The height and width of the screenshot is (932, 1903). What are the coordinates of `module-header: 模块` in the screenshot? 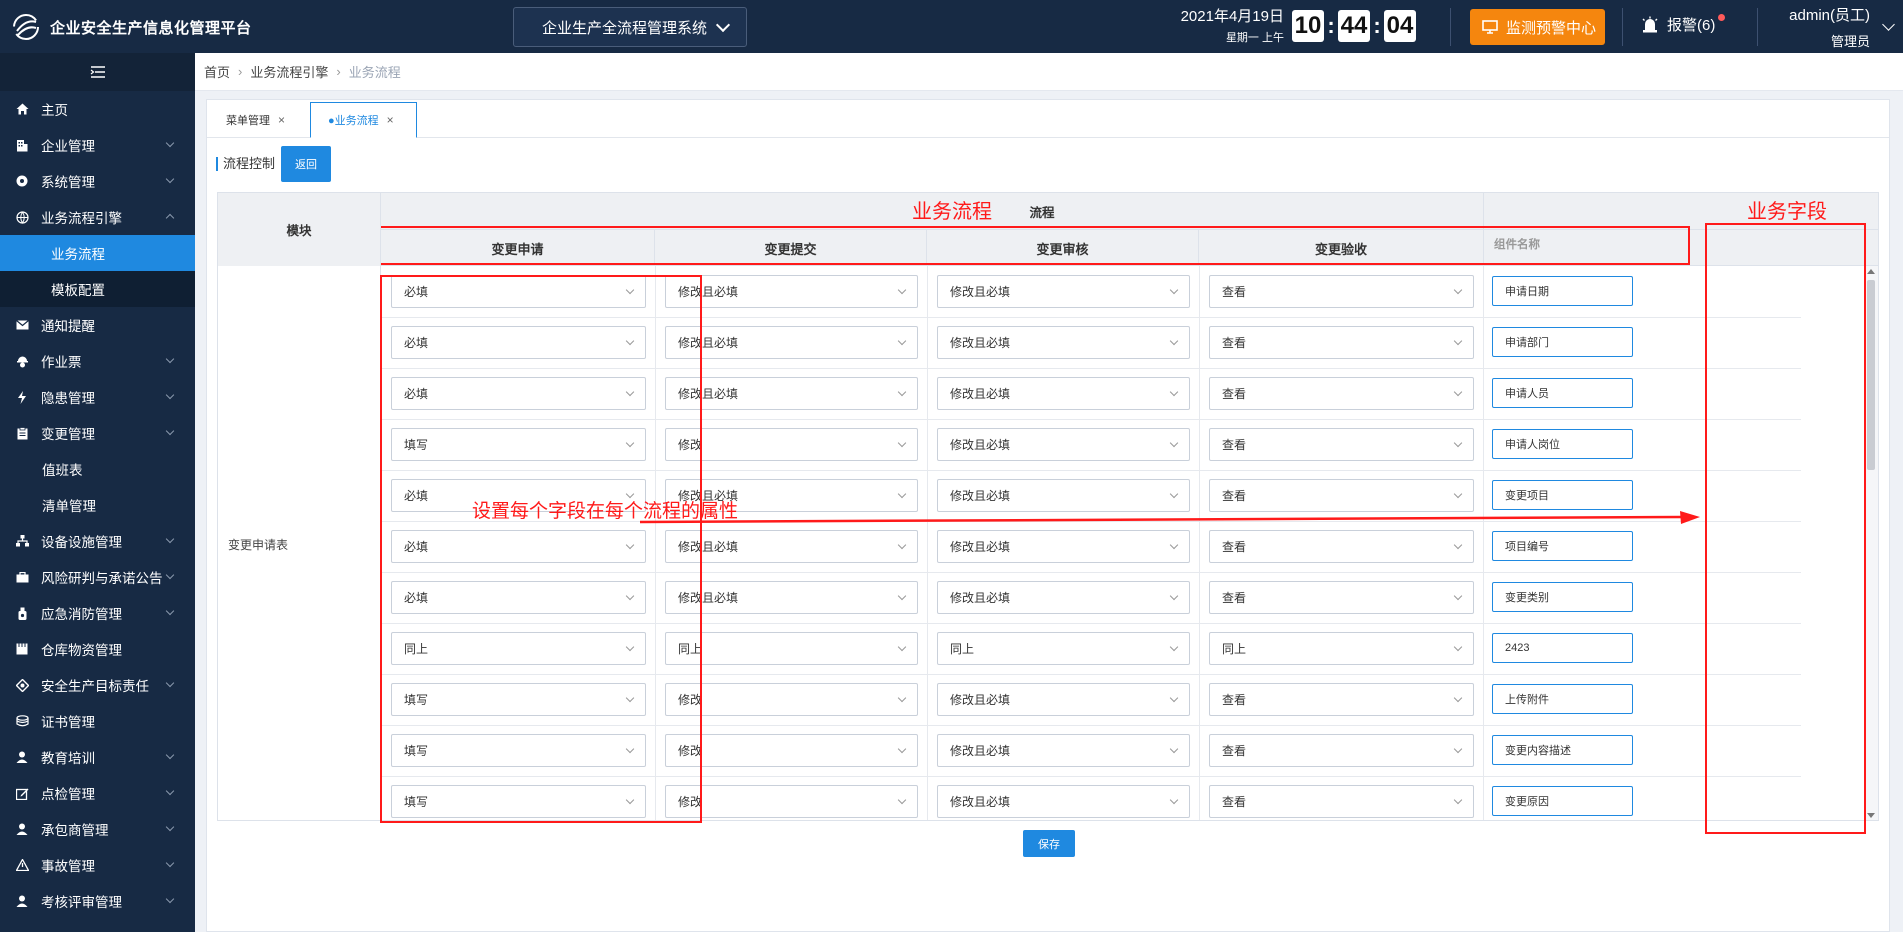 It's located at (299, 229).